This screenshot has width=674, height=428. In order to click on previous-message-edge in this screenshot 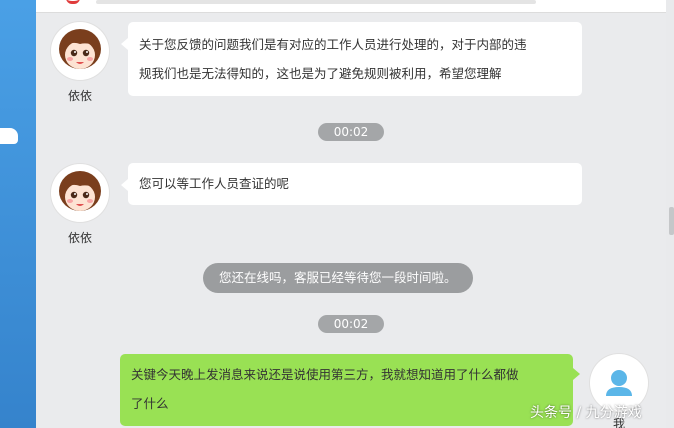, I will do `click(351, 6)`.